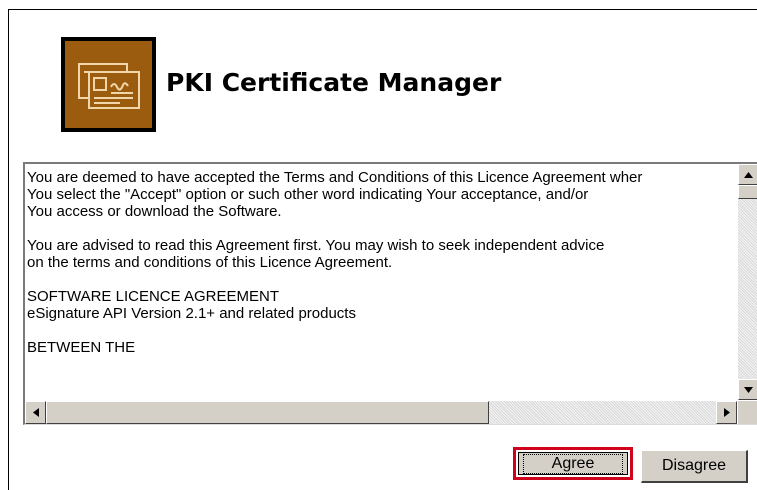 Image resolution: width=757 pixels, height=490 pixels. I want to click on agree-button: Agree, so click(573, 463).